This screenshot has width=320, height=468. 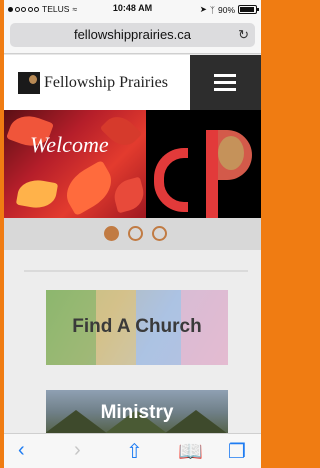 I want to click on carousel-indicators, so click(x=132, y=234).